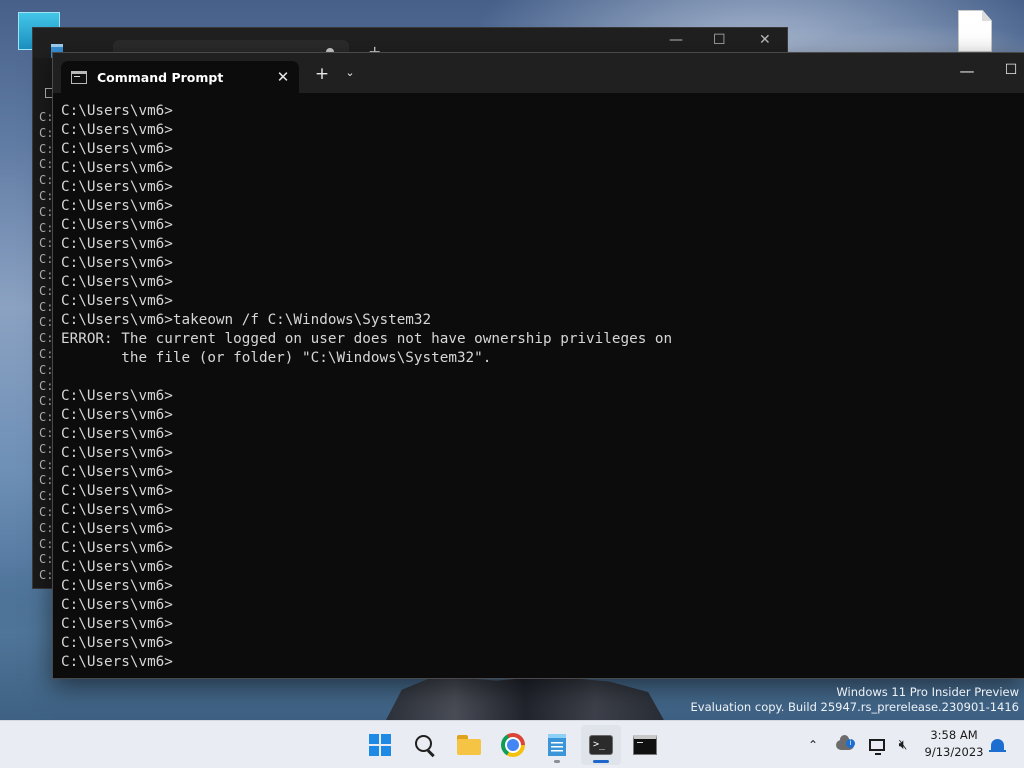  Describe the element at coordinates (46, 346) in the screenshot. I see `background-window-text: C: C: C: C: C: C: C` at that location.